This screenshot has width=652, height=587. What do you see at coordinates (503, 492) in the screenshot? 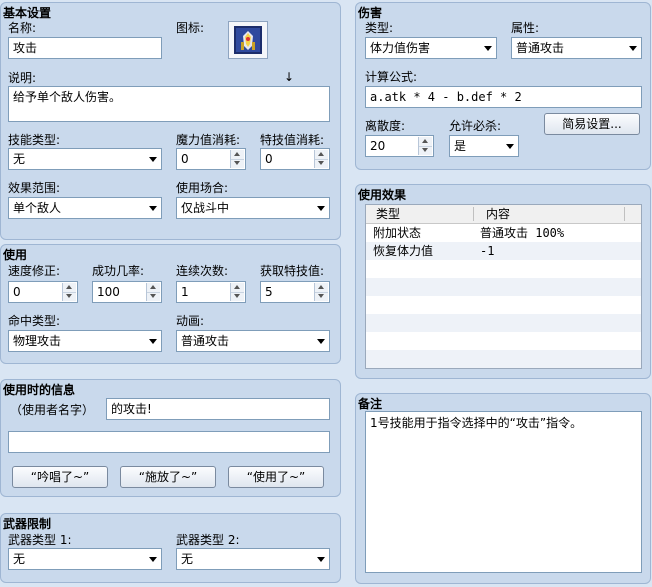
I see `notes-textarea: 1号技能用于指令选择中的“攻击”指令。` at bounding box center [503, 492].